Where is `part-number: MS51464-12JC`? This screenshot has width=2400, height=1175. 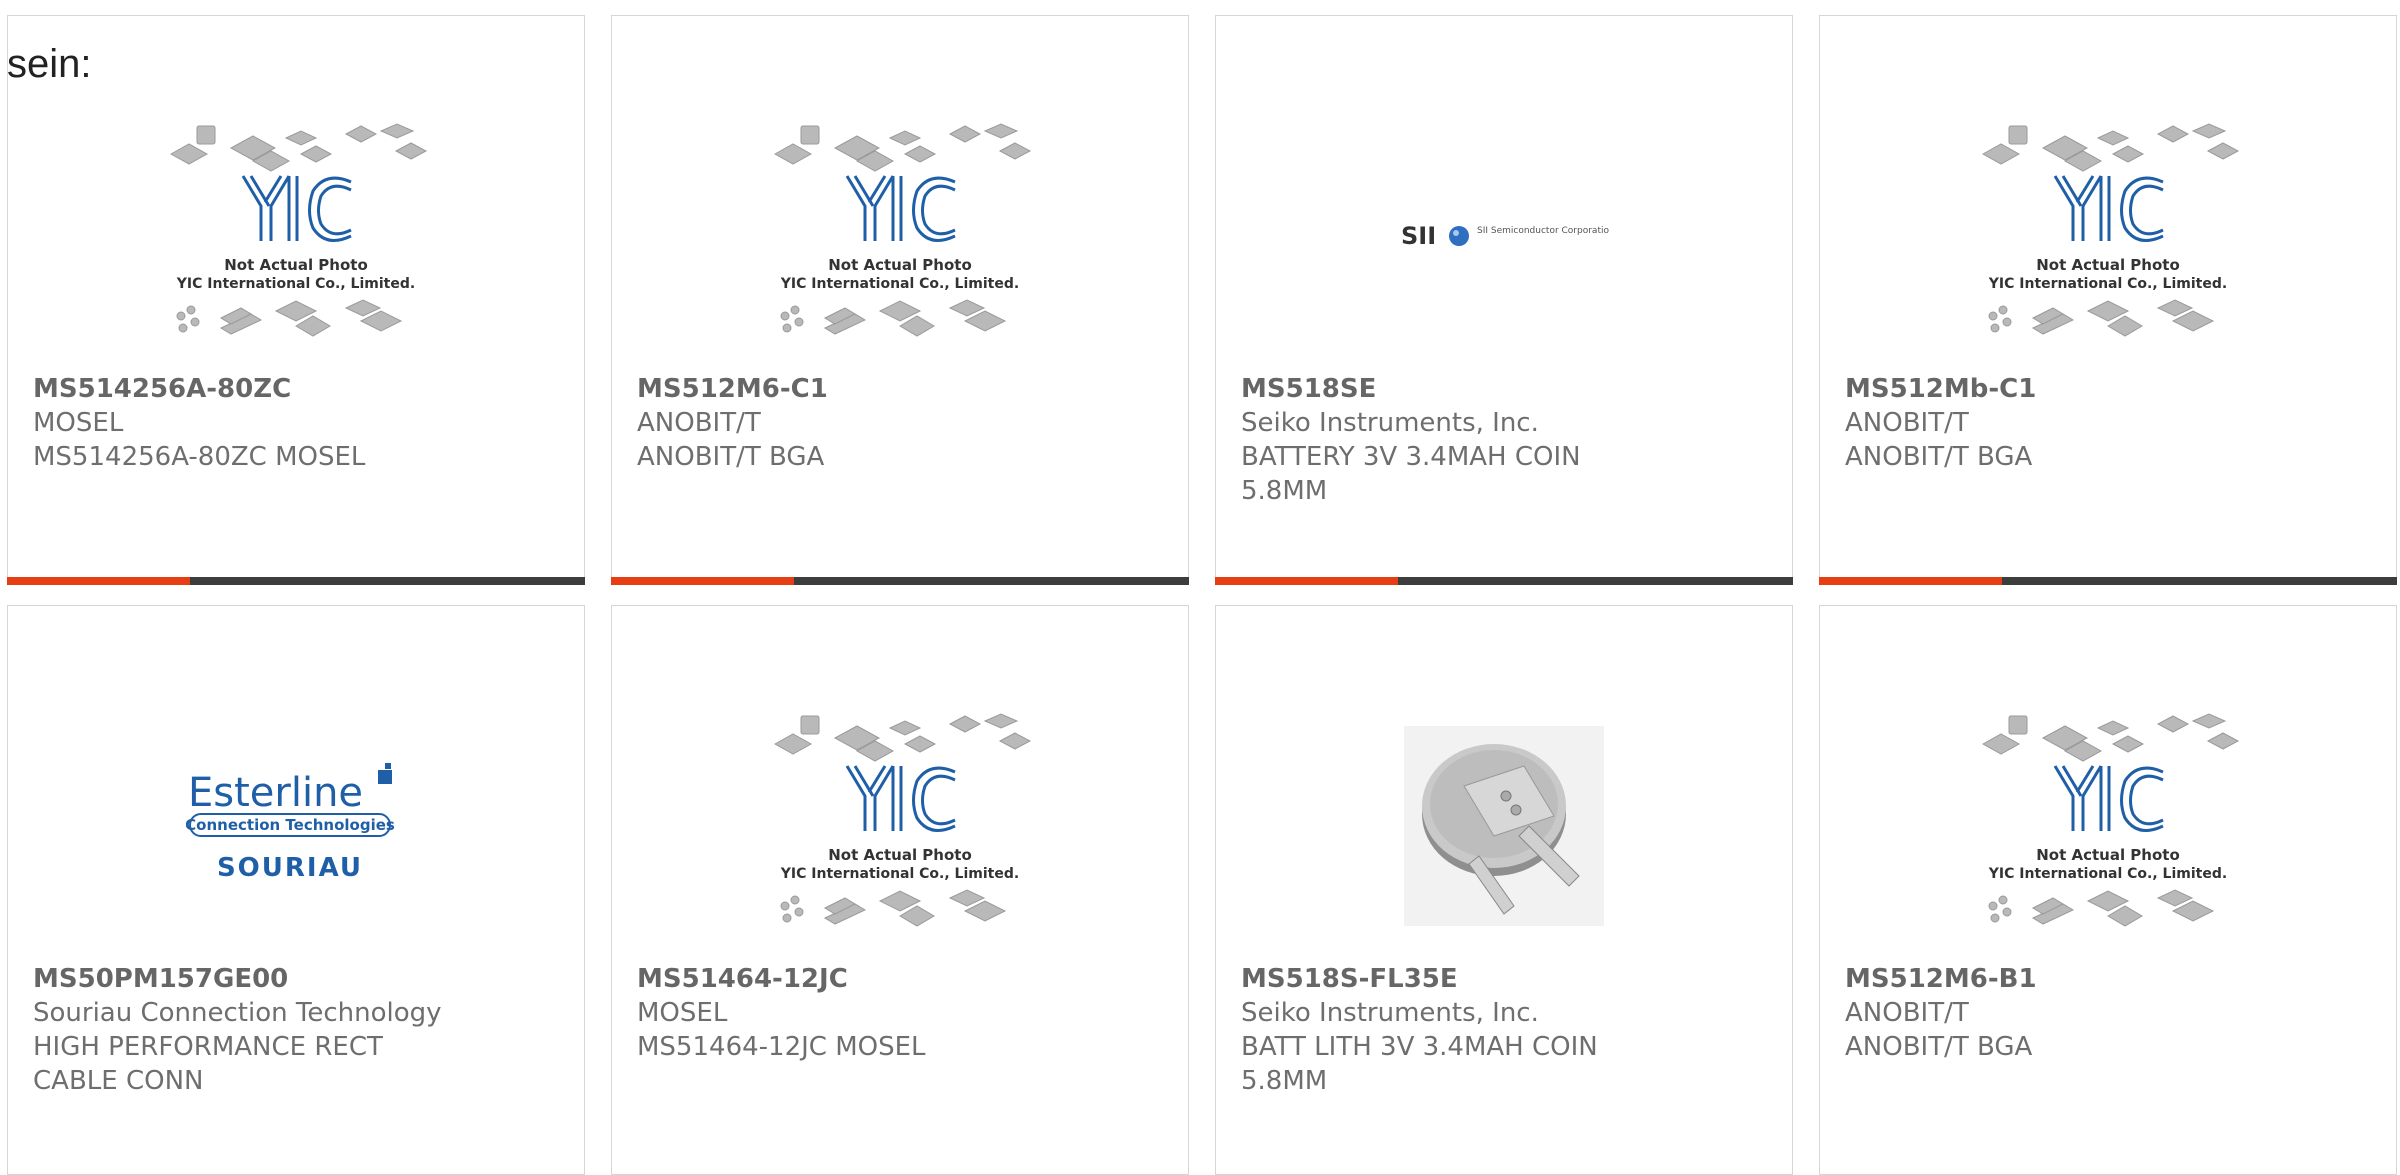
part-number: MS51464-12JC is located at coordinates (902, 979).